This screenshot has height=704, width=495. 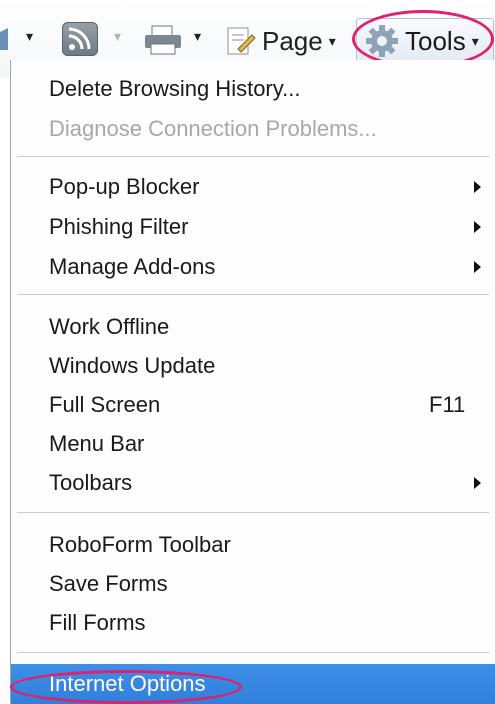 I want to click on feeds-icon, so click(x=80, y=39).